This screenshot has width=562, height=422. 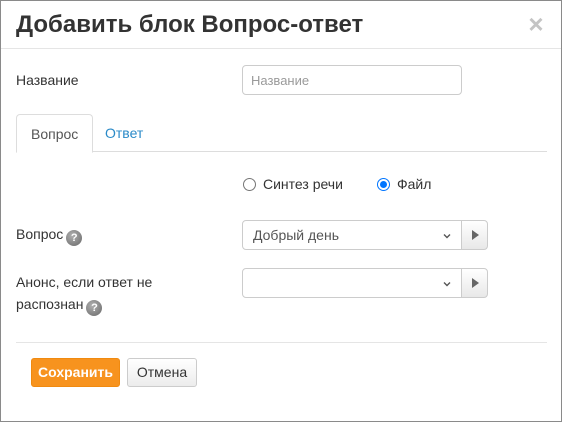 I want to click on radio-speech-synthesis: Синтез речи, so click(x=293, y=184).